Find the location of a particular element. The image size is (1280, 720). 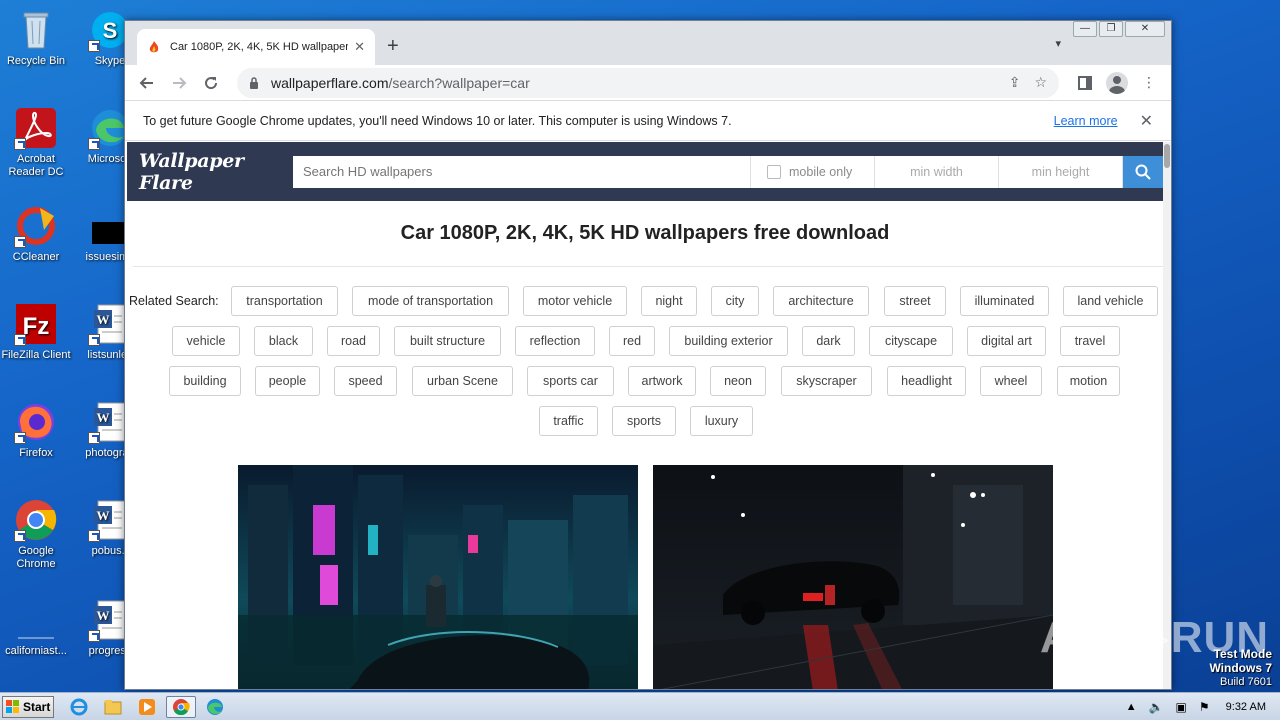

reload-icon is located at coordinates (211, 83).